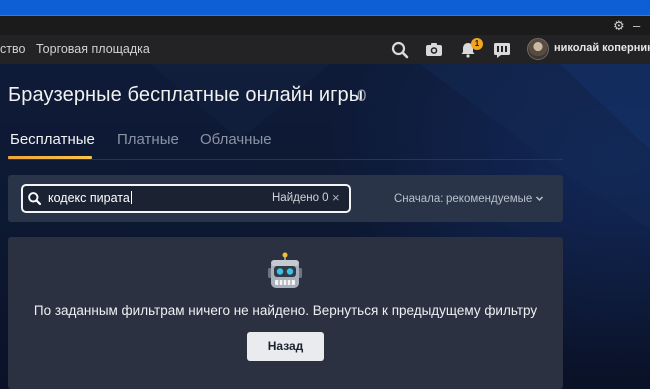  I want to click on gear-icon: ⚙, so click(619, 25).